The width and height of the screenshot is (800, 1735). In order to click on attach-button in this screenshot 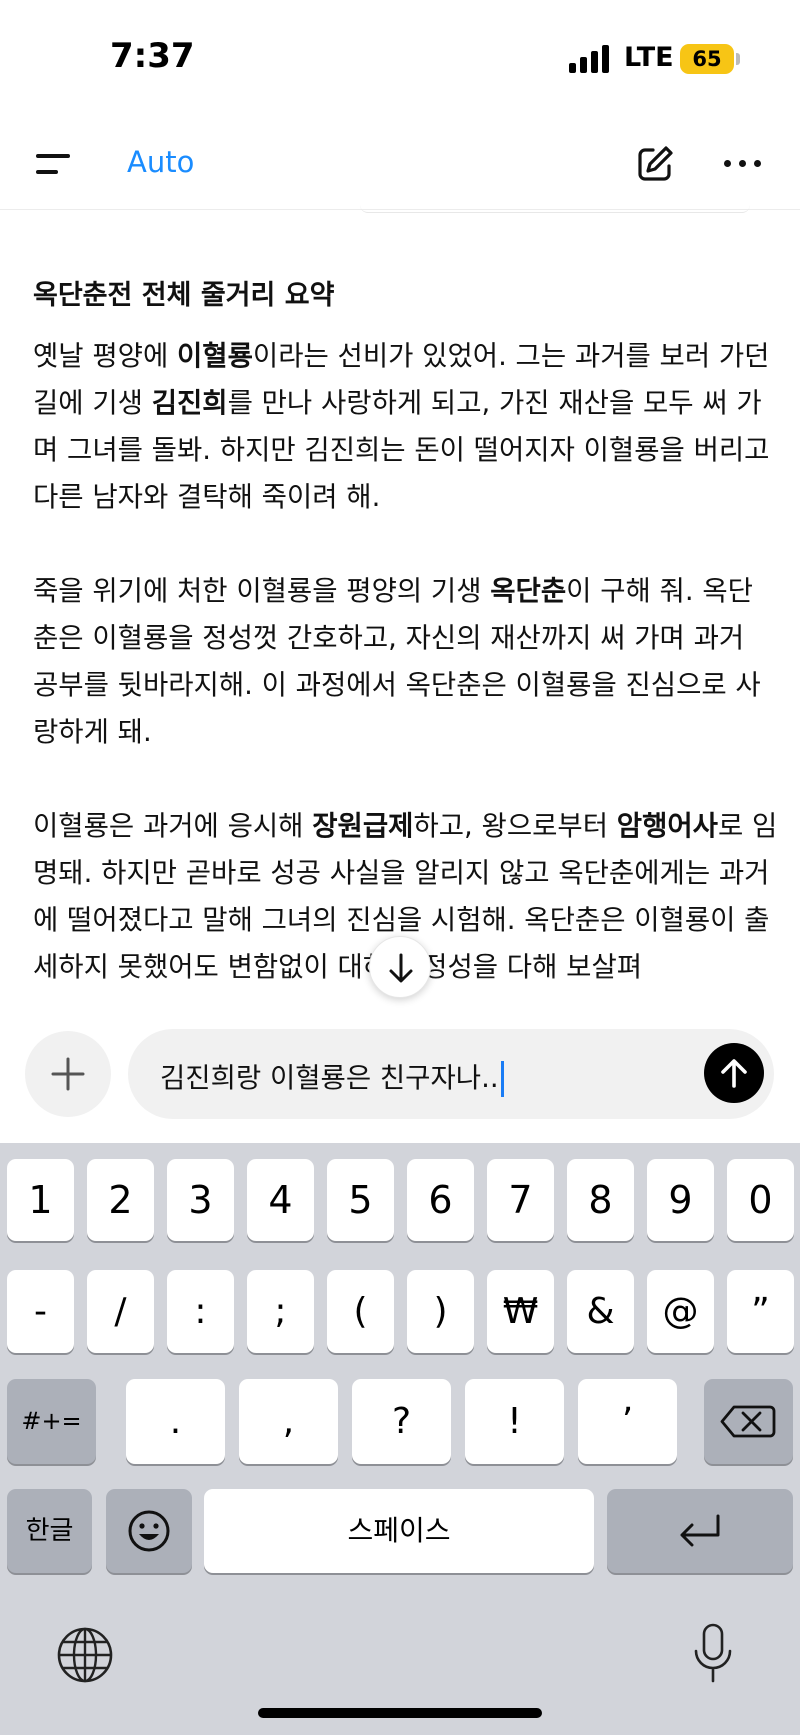, I will do `click(68, 1074)`.